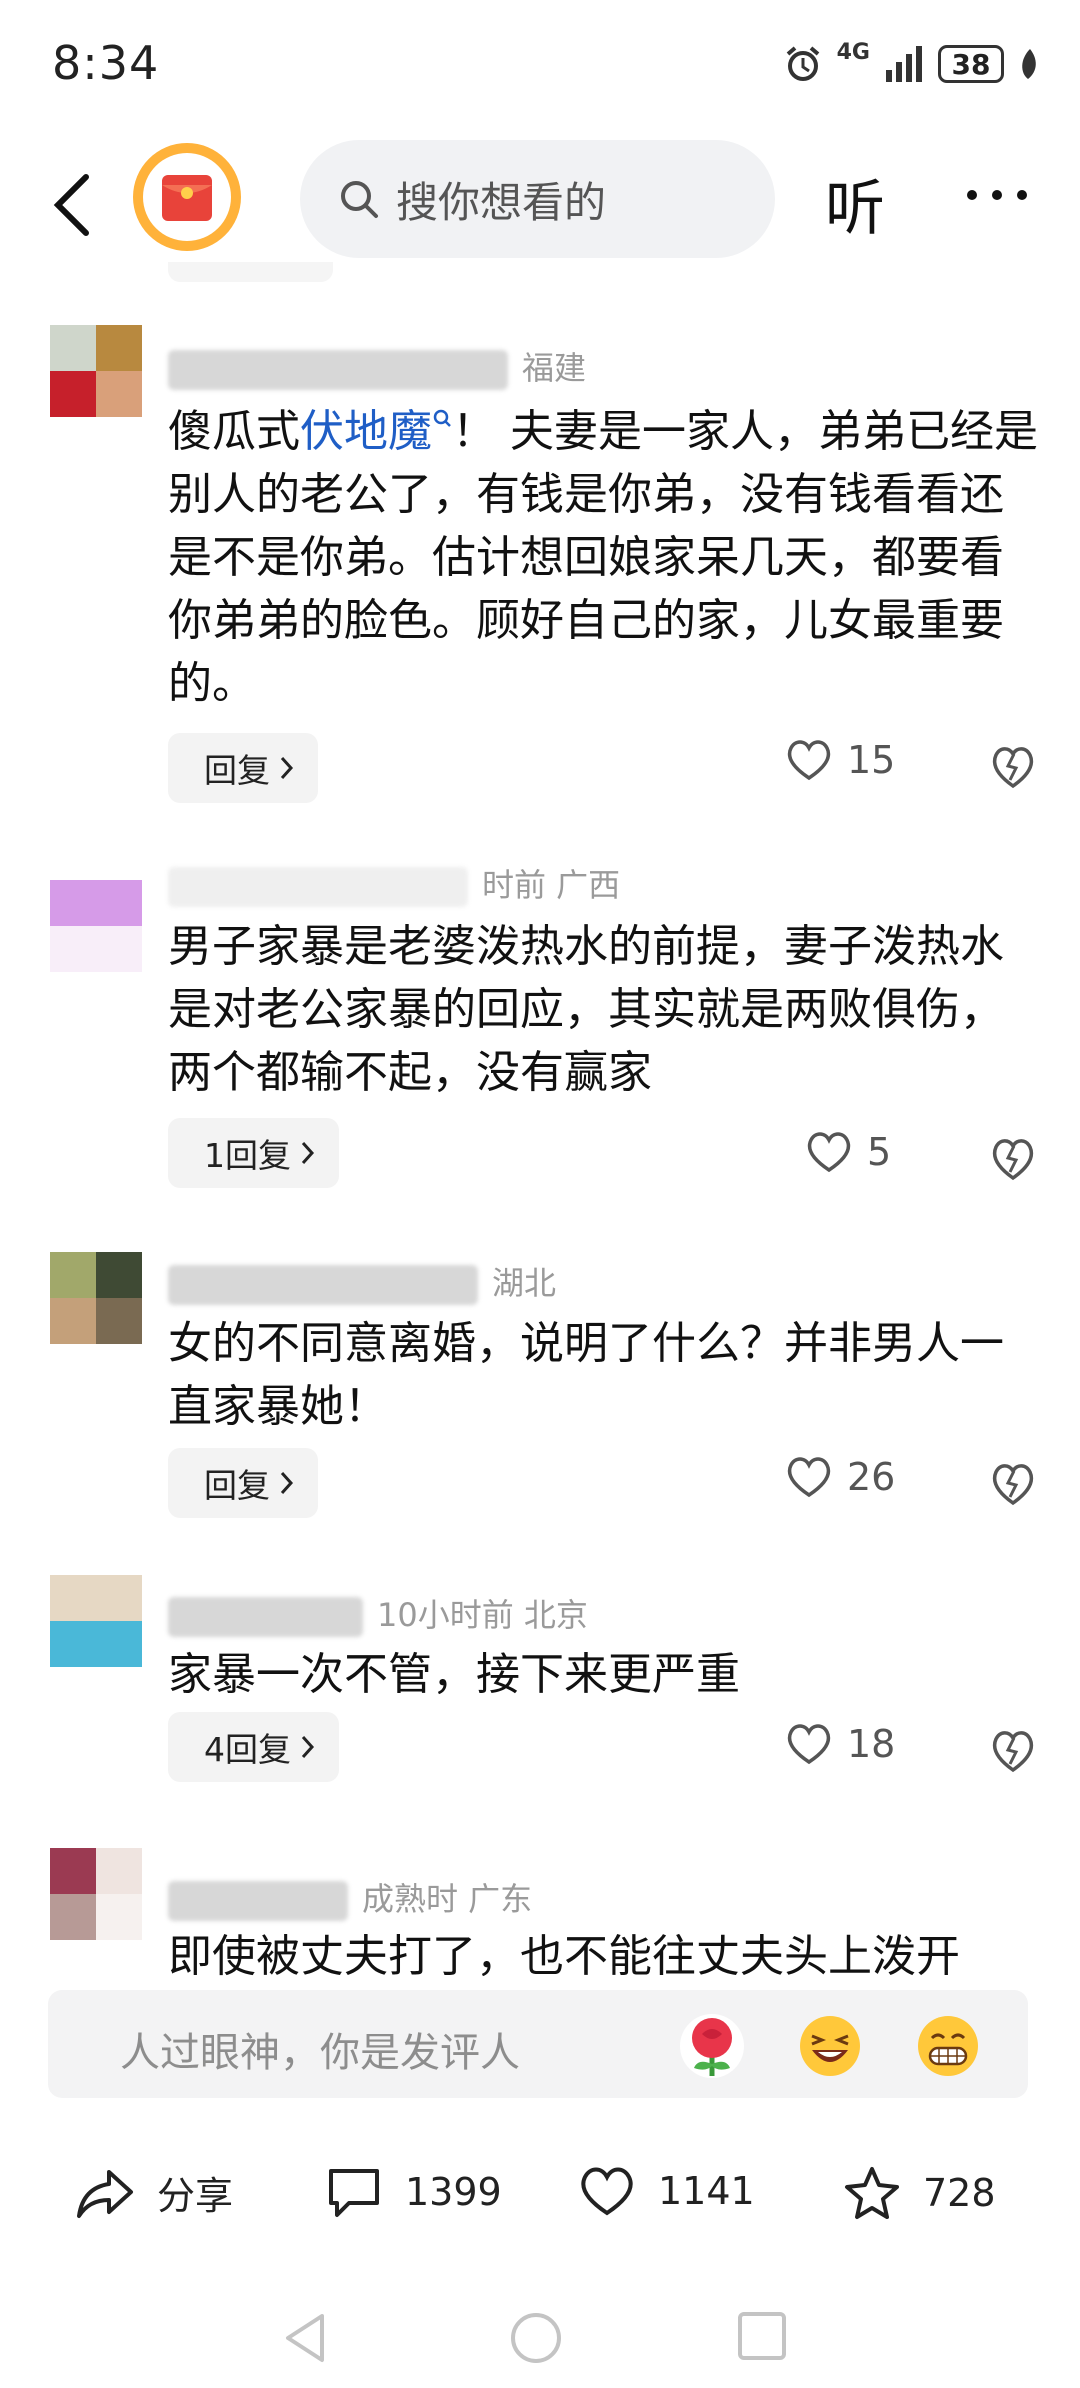 The image size is (1080, 2388). I want to click on comment-text: 即使被丈夫打了，也不能往丈夫头上泼开, so click(564, 1956).